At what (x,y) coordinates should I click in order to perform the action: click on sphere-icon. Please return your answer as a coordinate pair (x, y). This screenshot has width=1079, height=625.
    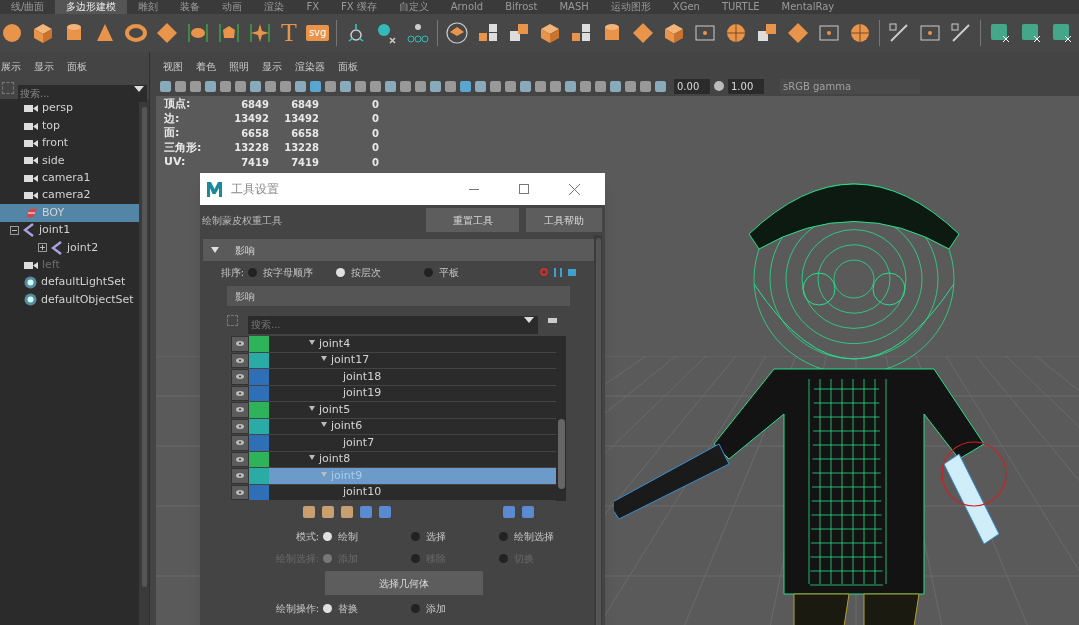
    Looking at the image, I should click on (12, 33).